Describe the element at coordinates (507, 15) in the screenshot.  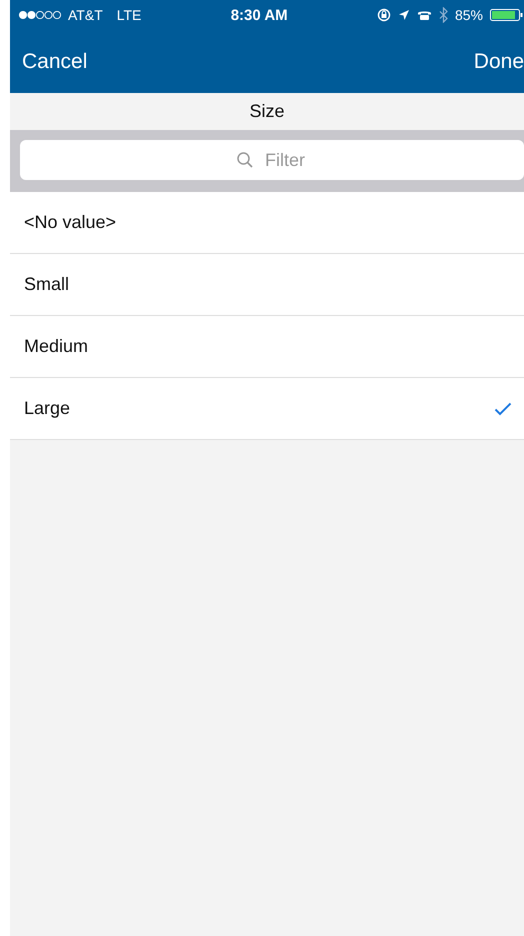
I see `battery-icon` at that location.